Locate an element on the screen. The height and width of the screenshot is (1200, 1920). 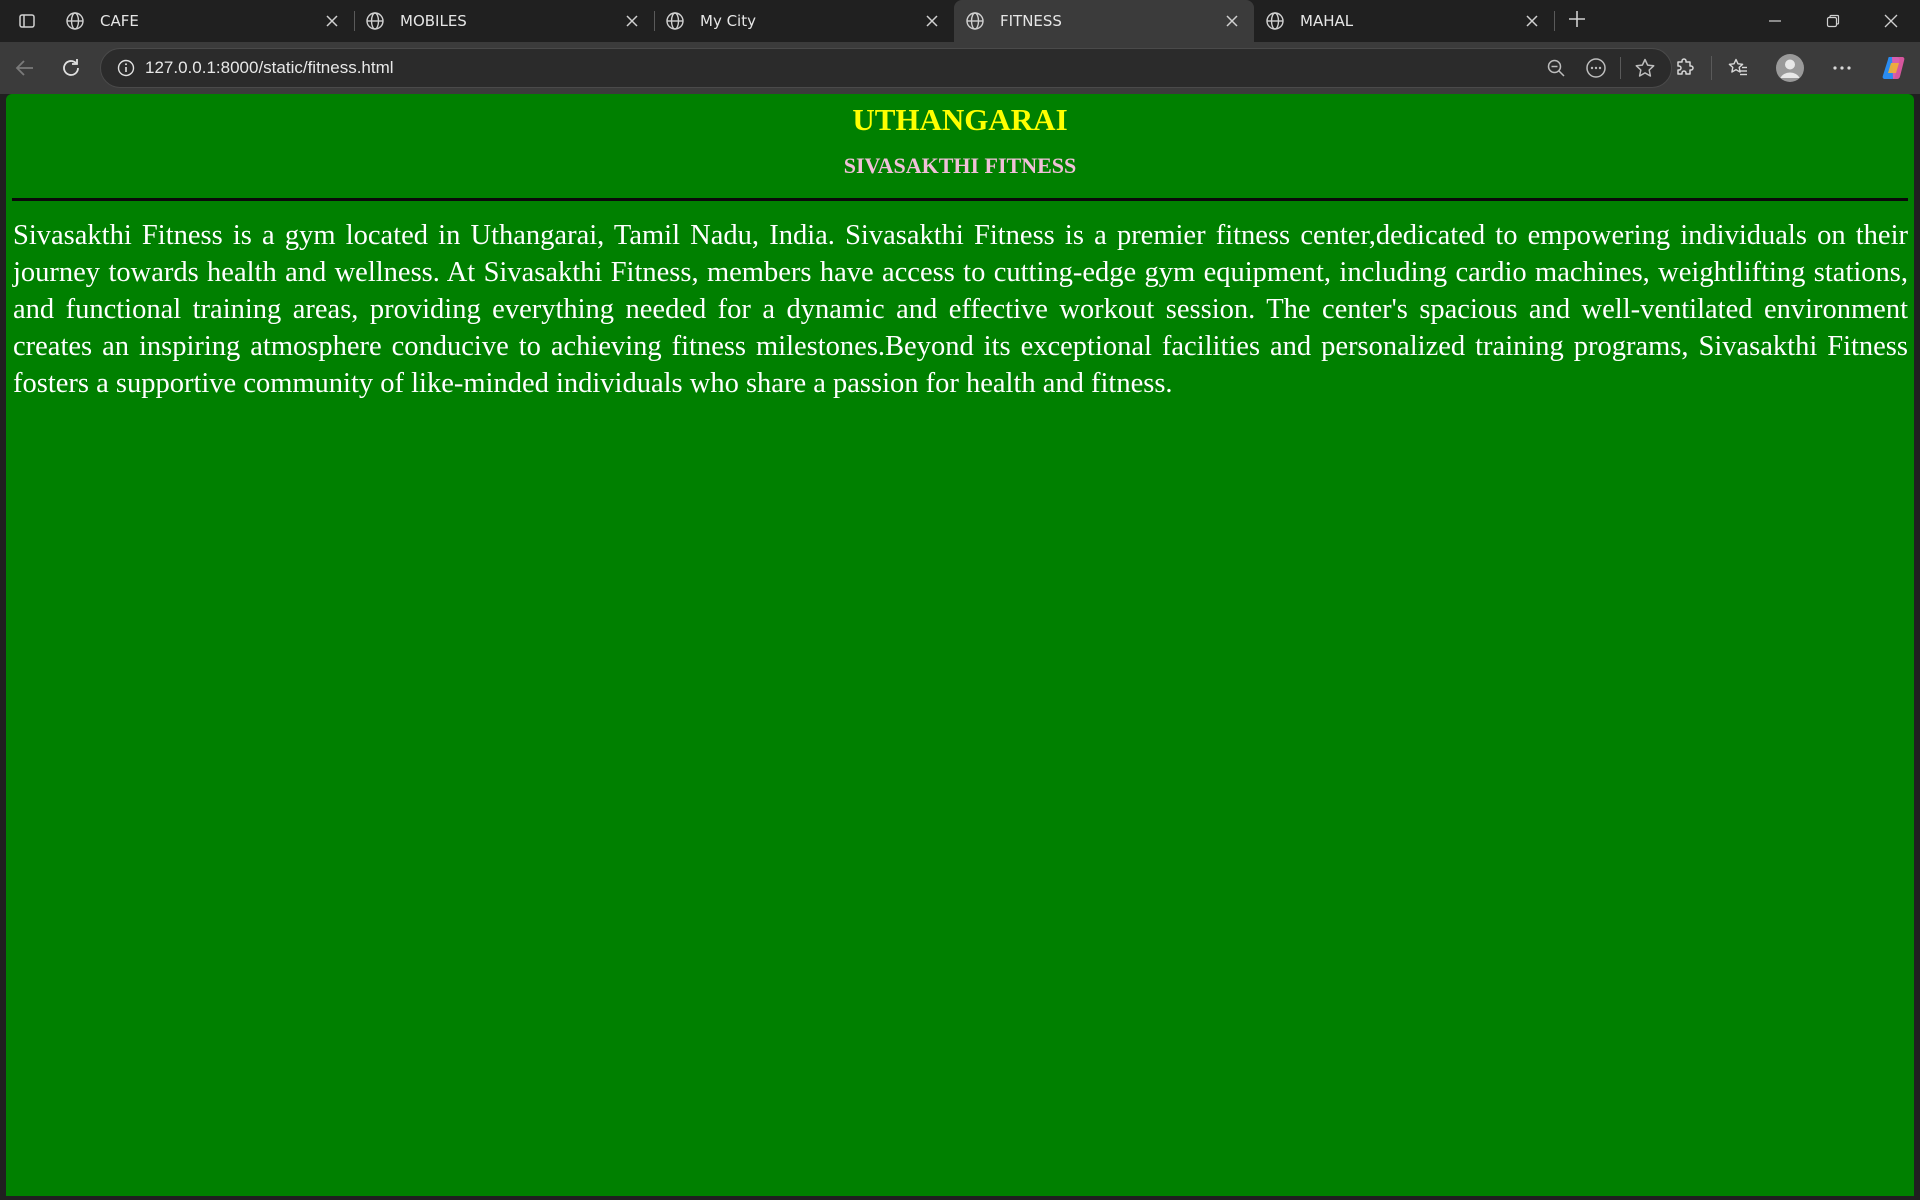
address-bar: 127.0.0.1:8000/static/fitness.html is located at coordinates (886, 68).